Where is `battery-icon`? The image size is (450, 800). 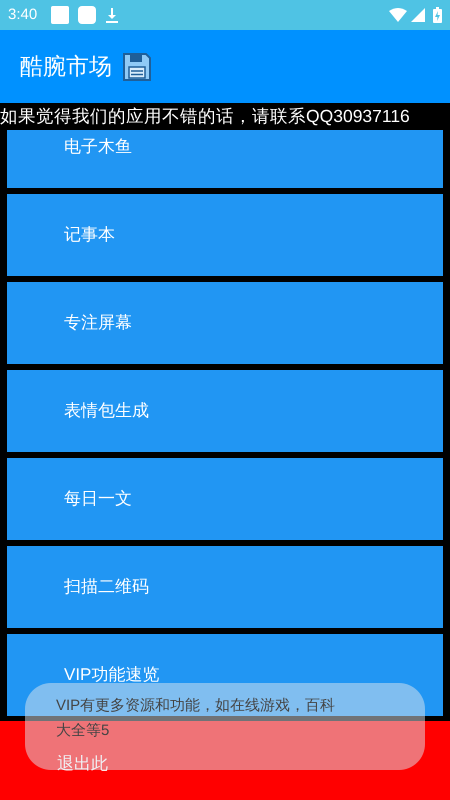 battery-icon is located at coordinates (437, 15).